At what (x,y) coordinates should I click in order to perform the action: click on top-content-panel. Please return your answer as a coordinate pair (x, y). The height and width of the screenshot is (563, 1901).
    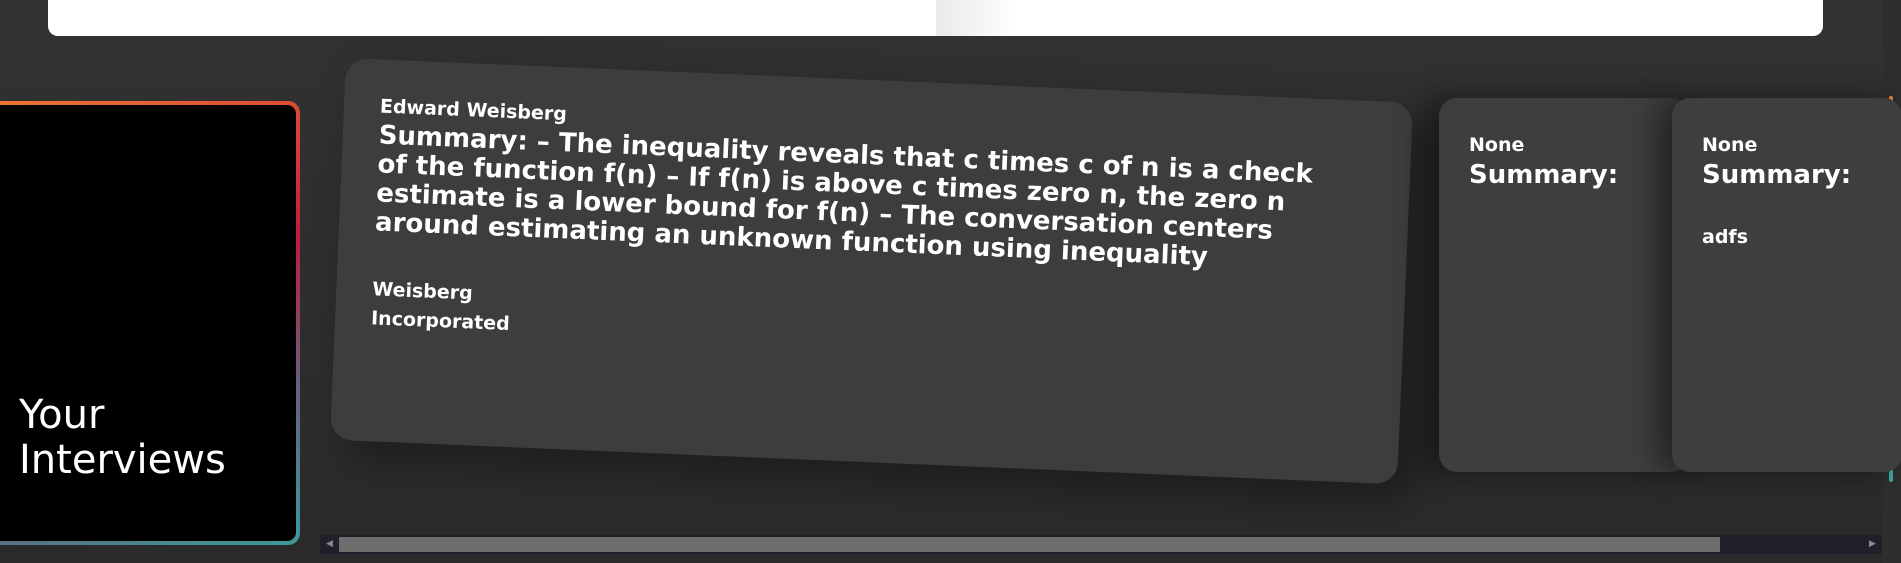
    Looking at the image, I should click on (935, 18).